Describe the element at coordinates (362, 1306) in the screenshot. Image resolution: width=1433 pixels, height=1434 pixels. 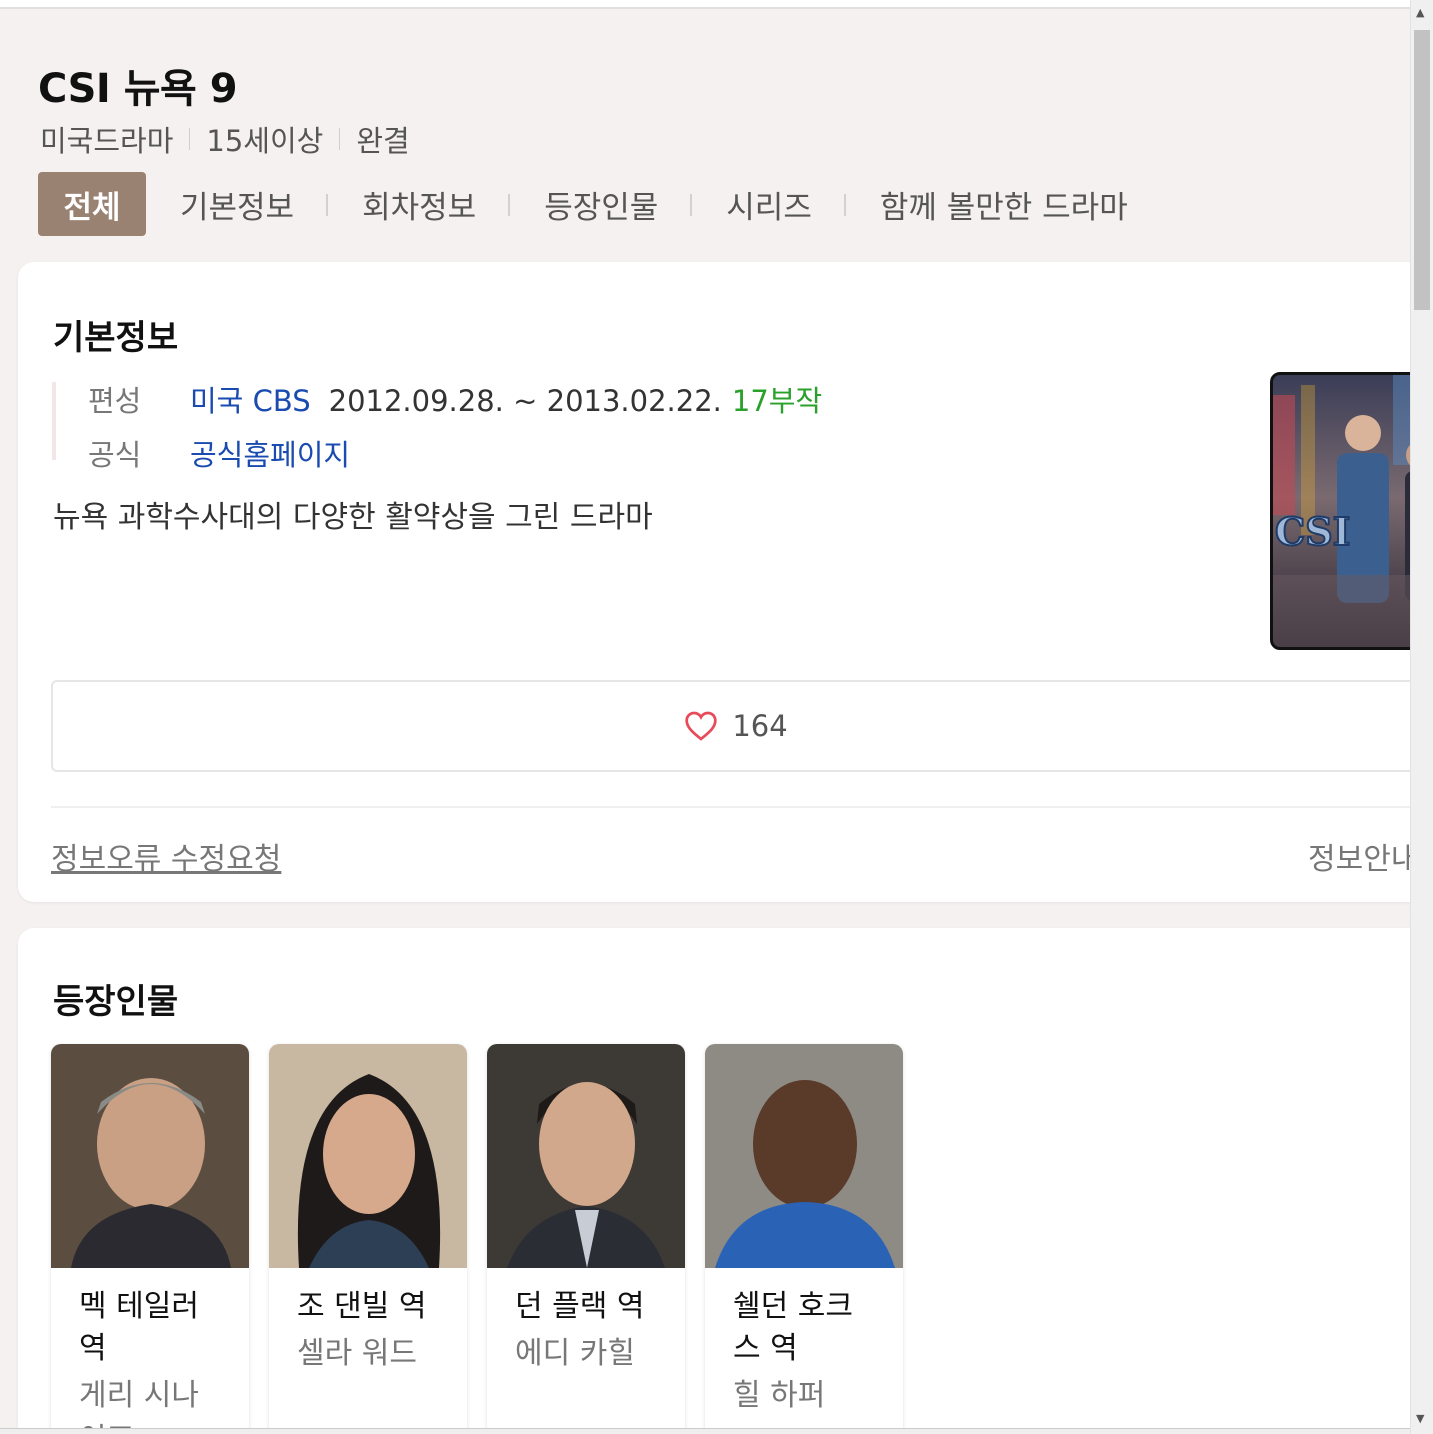
I see `role-name: 조 댄빌 역` at that location.